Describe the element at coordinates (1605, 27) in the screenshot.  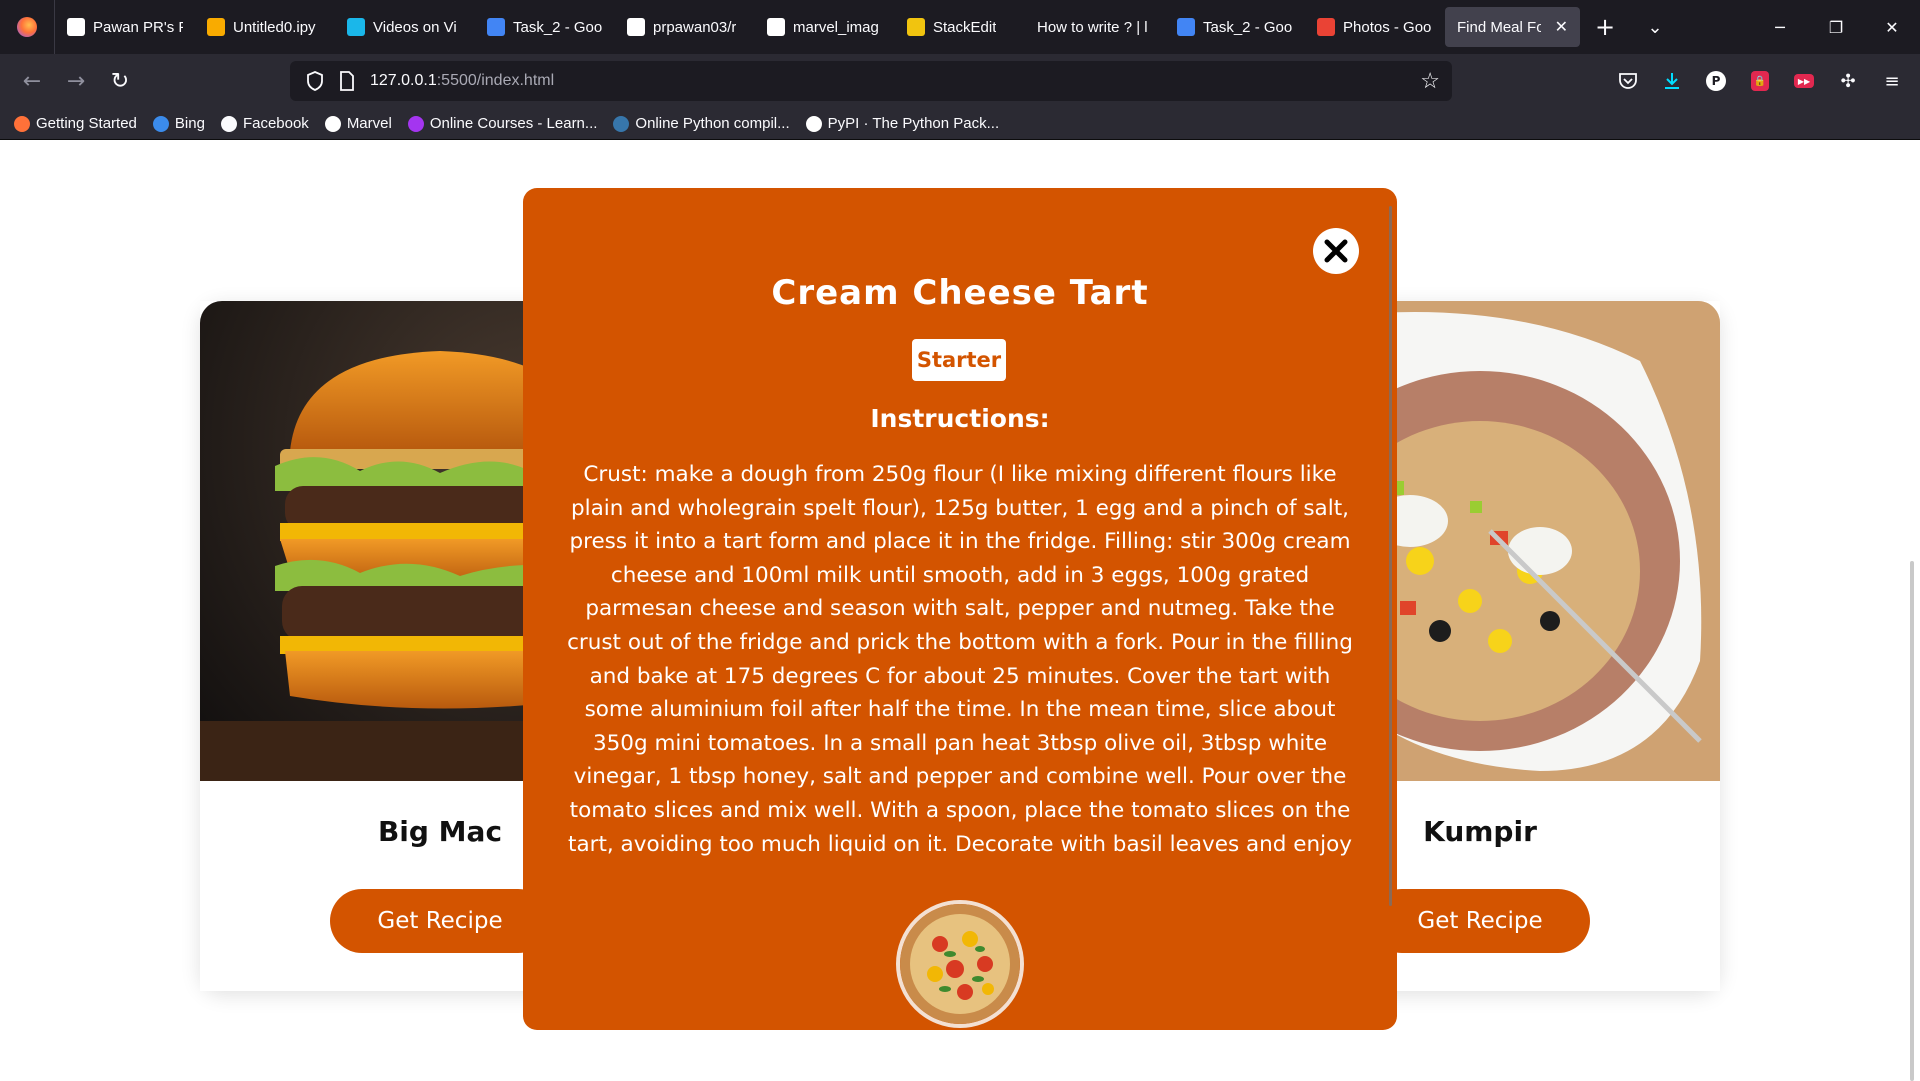
I see `new-tab-icon: +` at that location.